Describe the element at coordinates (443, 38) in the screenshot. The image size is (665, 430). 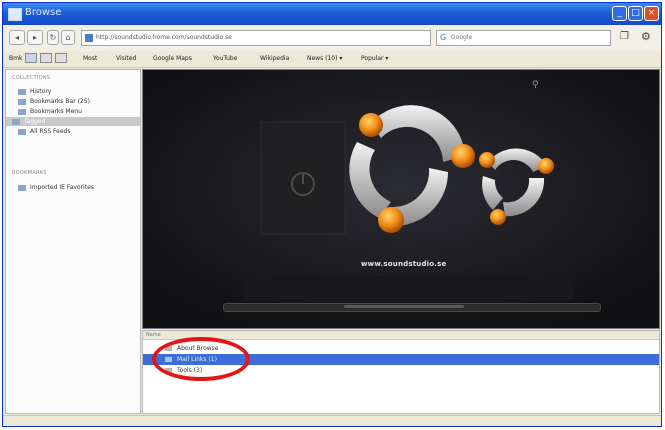
I see `search-engine-icon: G` at that location.